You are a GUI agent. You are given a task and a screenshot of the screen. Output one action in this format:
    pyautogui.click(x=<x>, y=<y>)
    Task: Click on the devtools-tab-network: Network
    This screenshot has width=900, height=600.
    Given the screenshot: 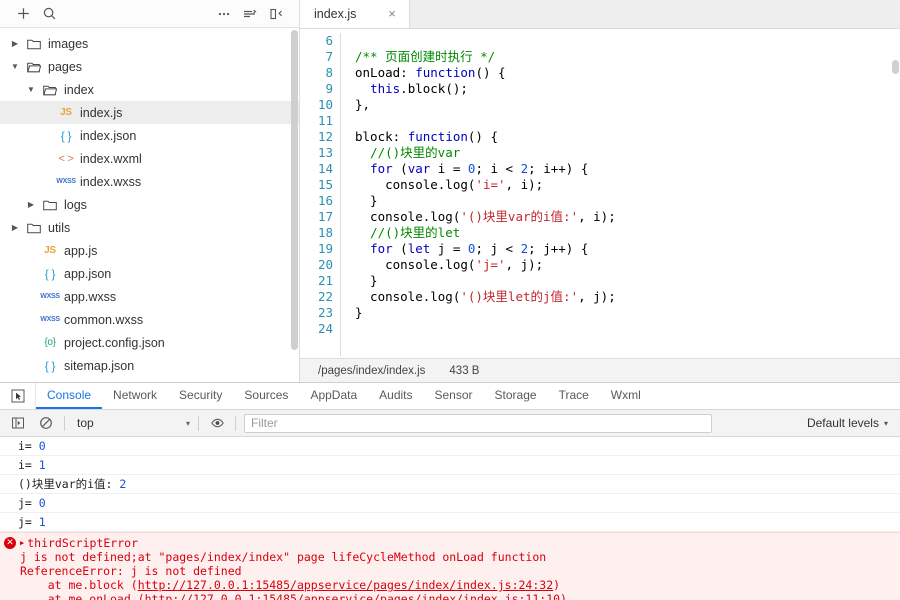 What is the action you would take?
    pyautogui.click(x=135, y=396)
    